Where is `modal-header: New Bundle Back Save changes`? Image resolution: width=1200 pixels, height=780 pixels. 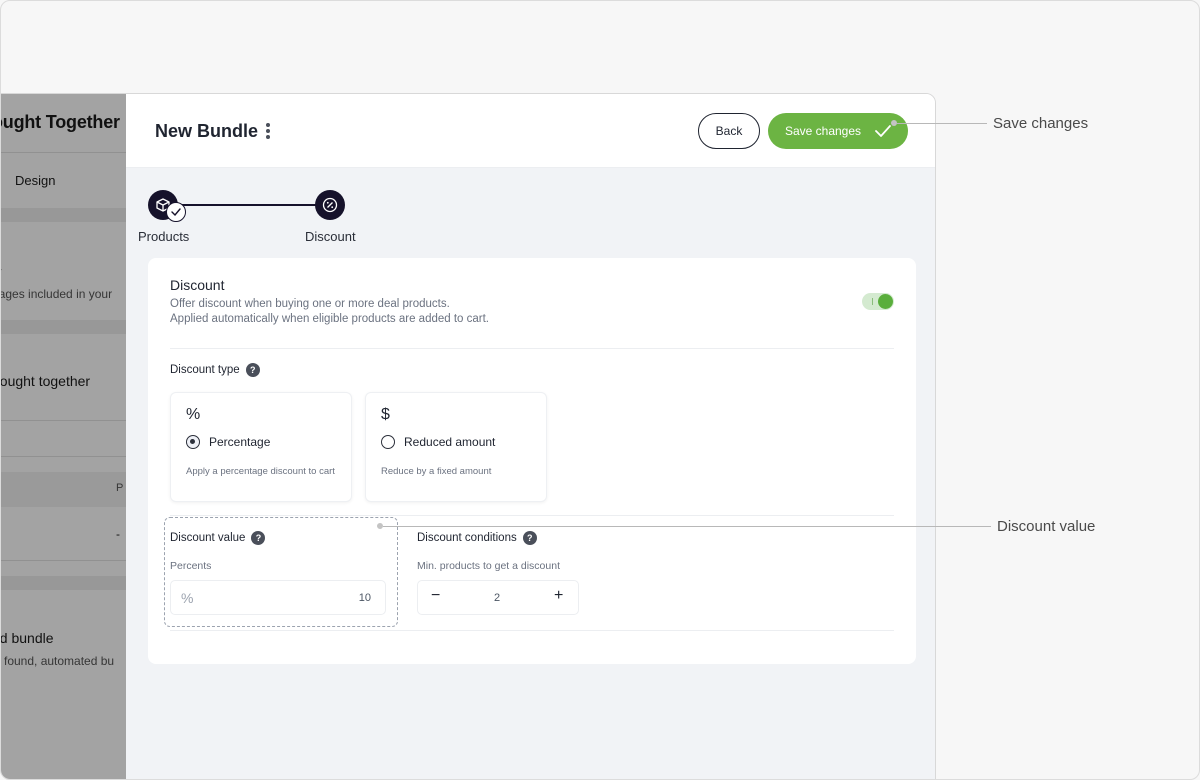 modal-header: New Bundle Back Save changes is located at coordinates (530, 131).